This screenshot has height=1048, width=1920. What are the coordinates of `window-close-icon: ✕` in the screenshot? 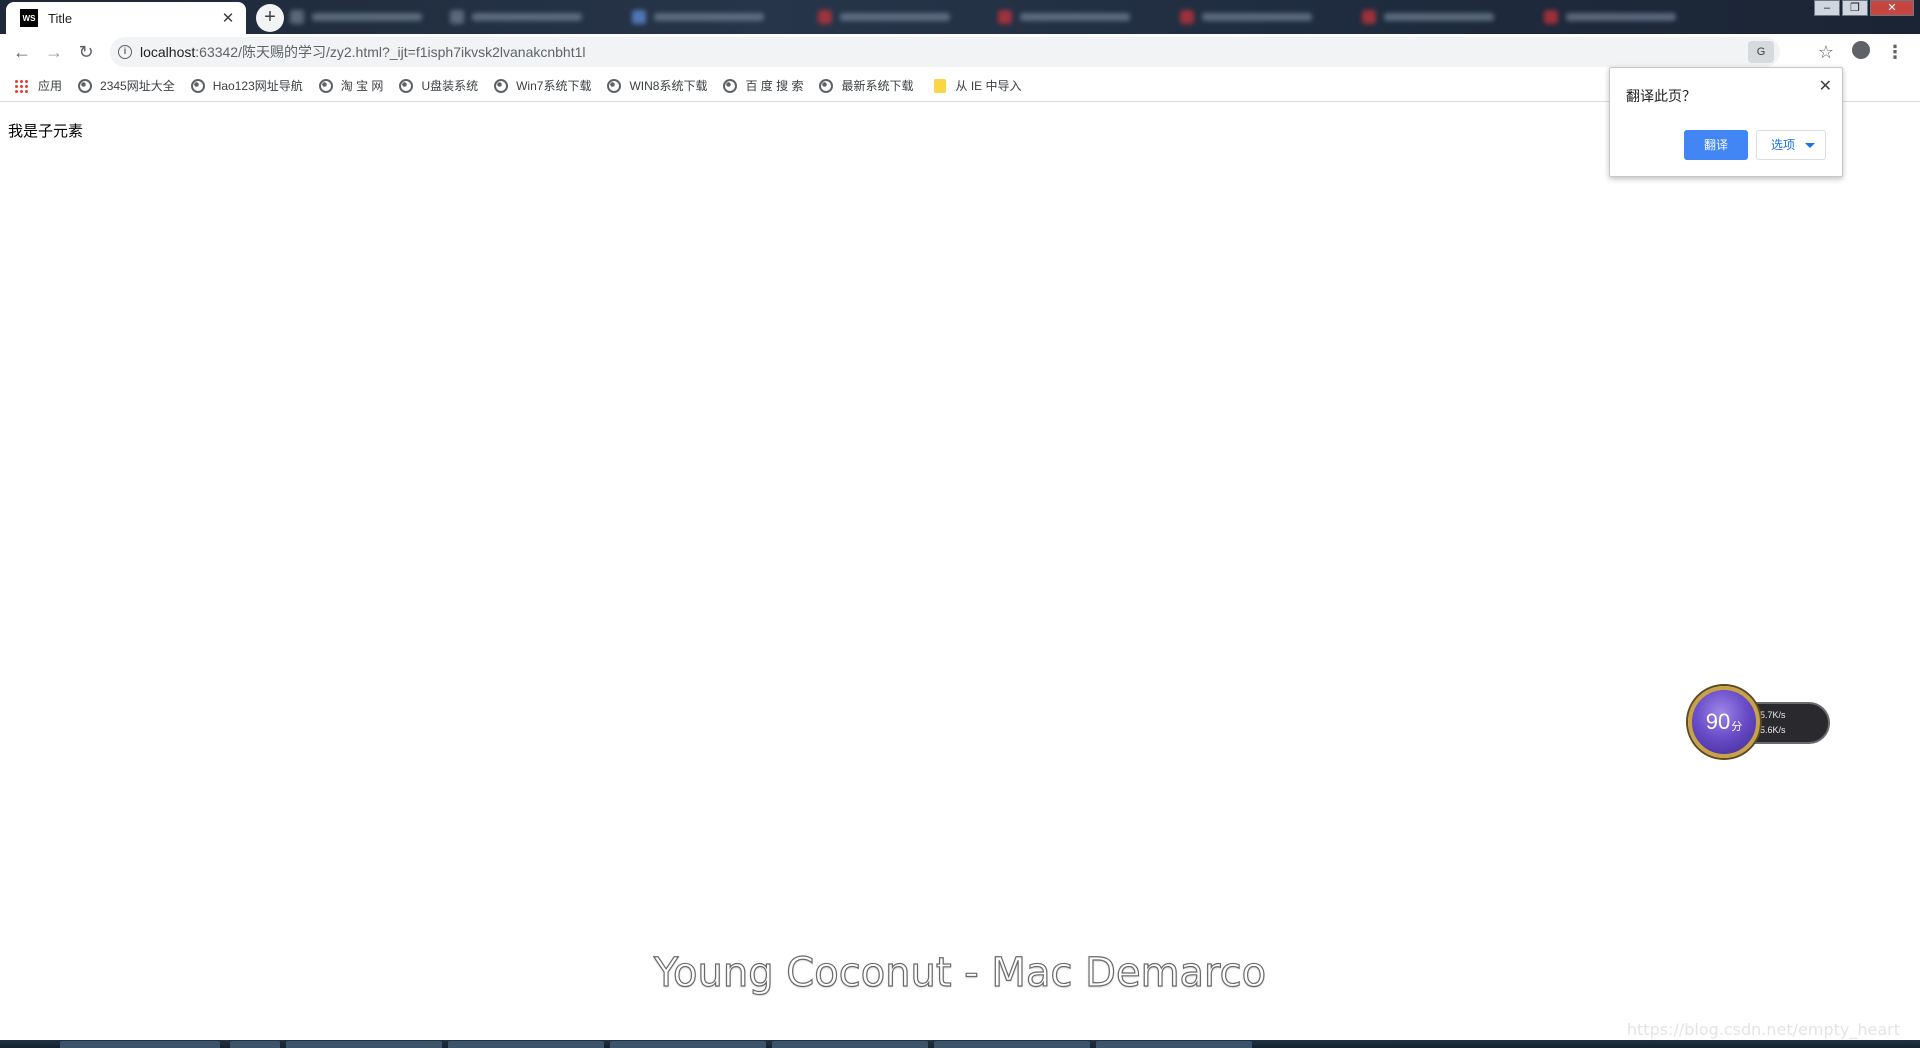 It's located at (1892, 8).